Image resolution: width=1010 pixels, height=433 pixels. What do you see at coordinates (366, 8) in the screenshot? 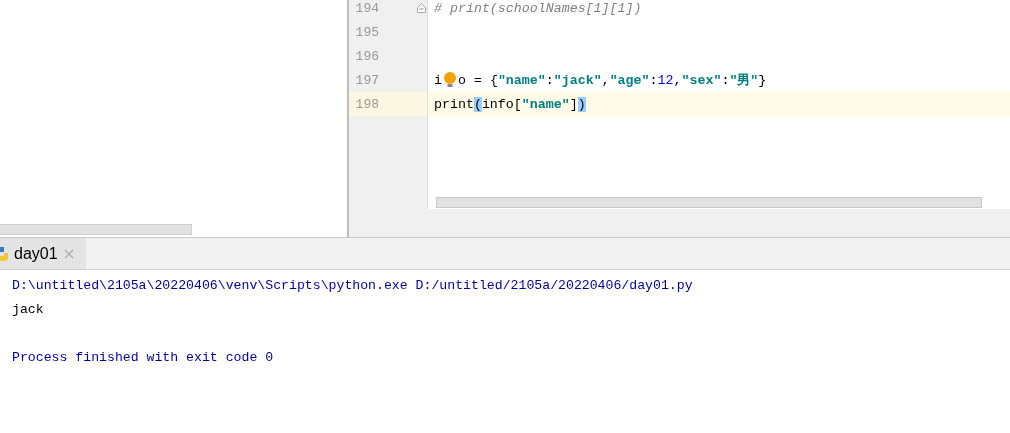
I see `line-number: 194` at bounding box center [366, 8].